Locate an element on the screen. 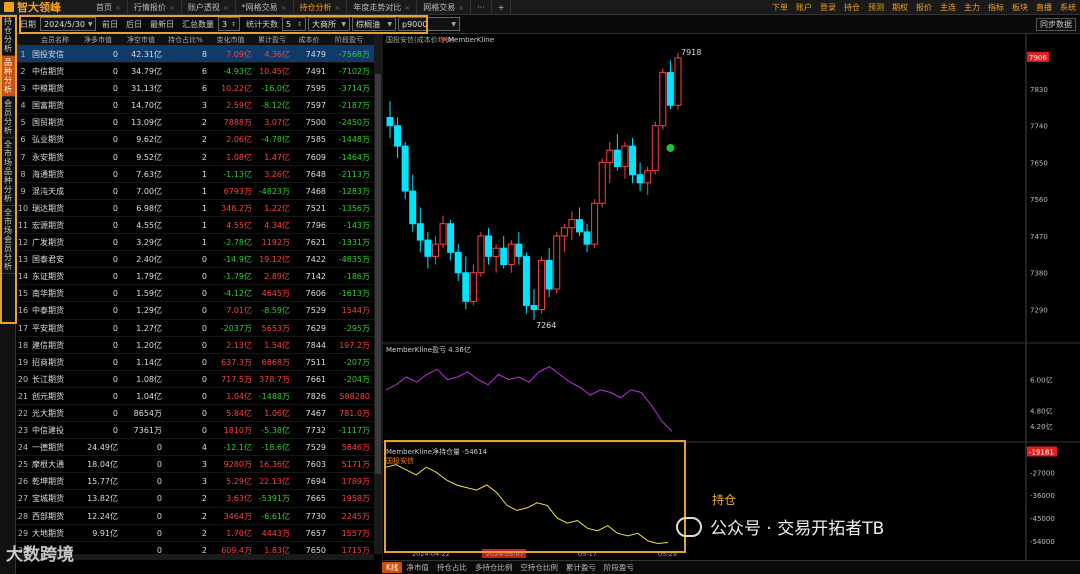  table-row: 7 永安期货 0 9.52亿 2 1.08亿 1.47亿 7609 -1464万 is located at coordinates (195, 157).